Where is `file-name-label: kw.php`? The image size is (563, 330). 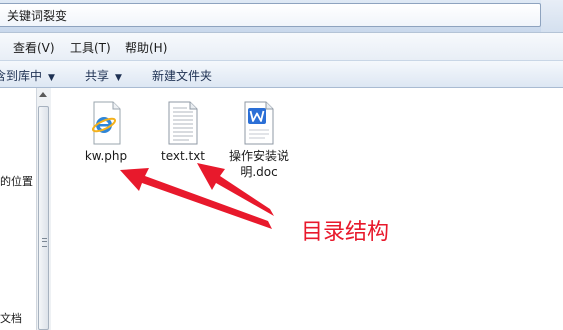
file-name-label: kw.php is located at coordinates (106, 156).